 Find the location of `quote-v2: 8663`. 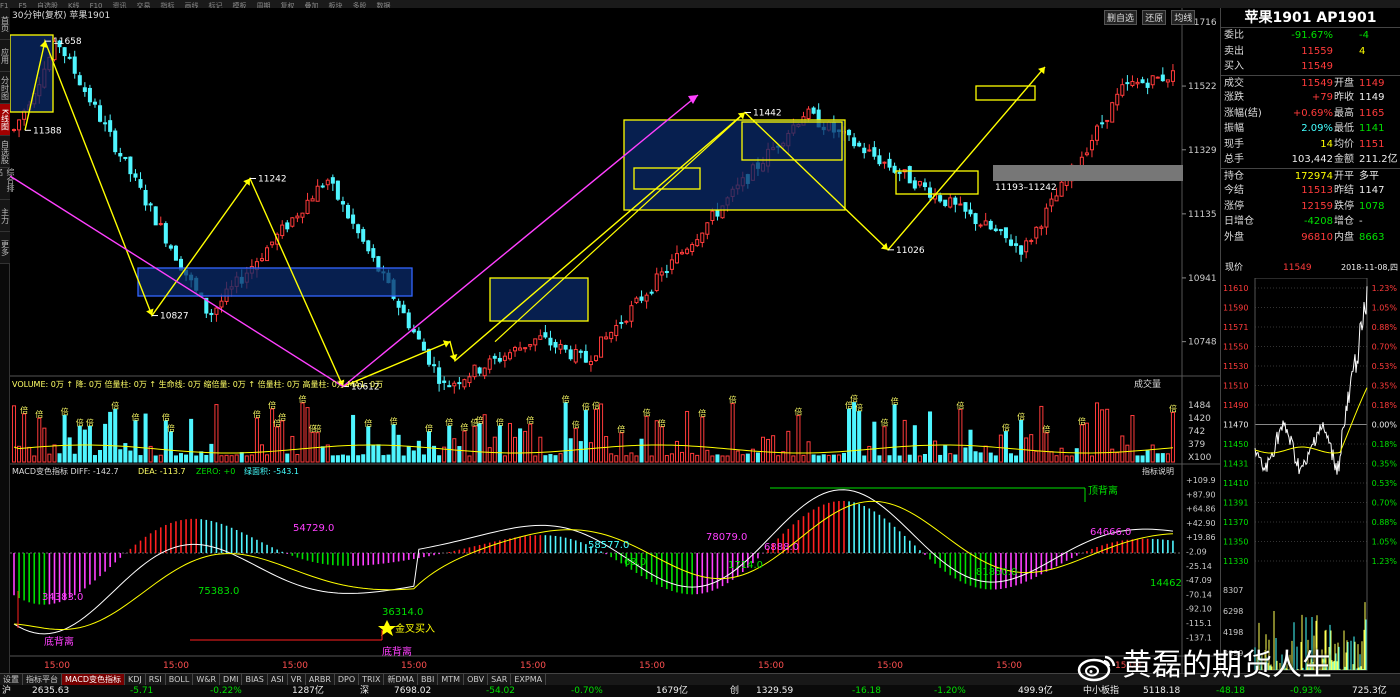

quote-v2: 8663 is located at coordinates (1372, 237).